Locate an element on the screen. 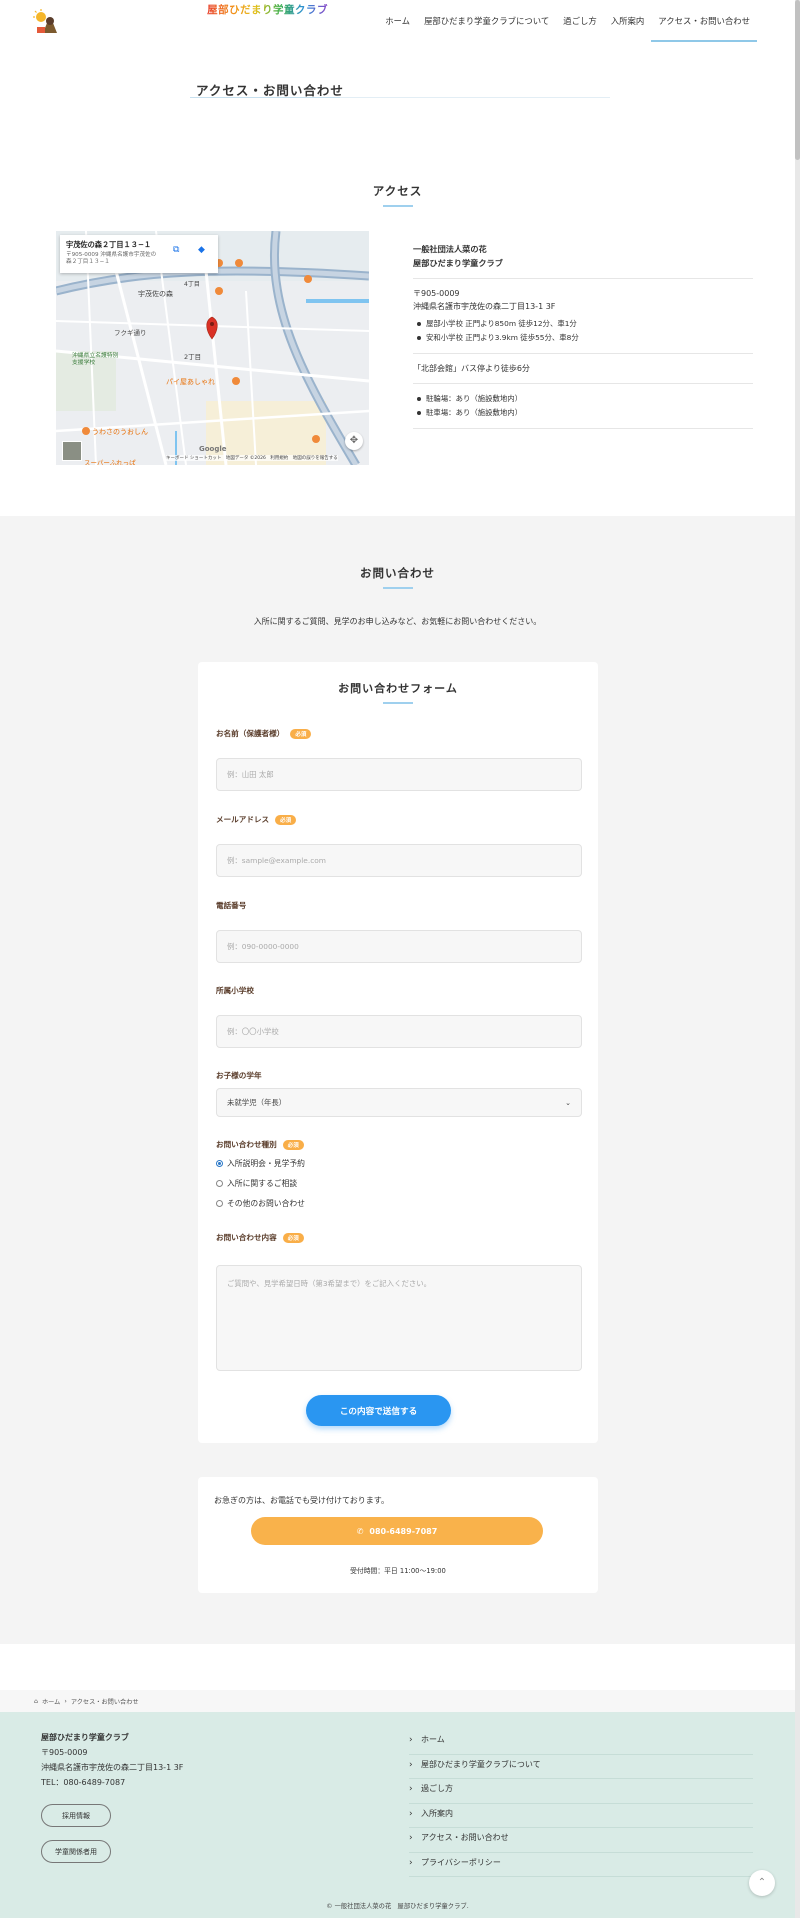 This screenshot has width=800, height=1918. footer-tel: TEL：080-6489-7087 is located at coordinates (83, 1782).